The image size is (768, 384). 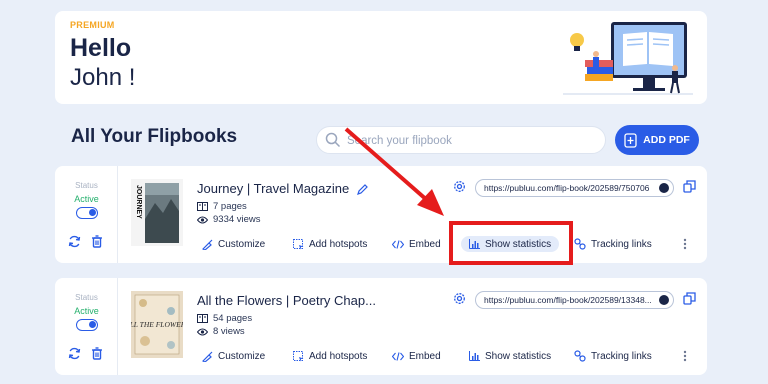 I want to click on pages-count: 7 pages, so click(x=222, y=206).